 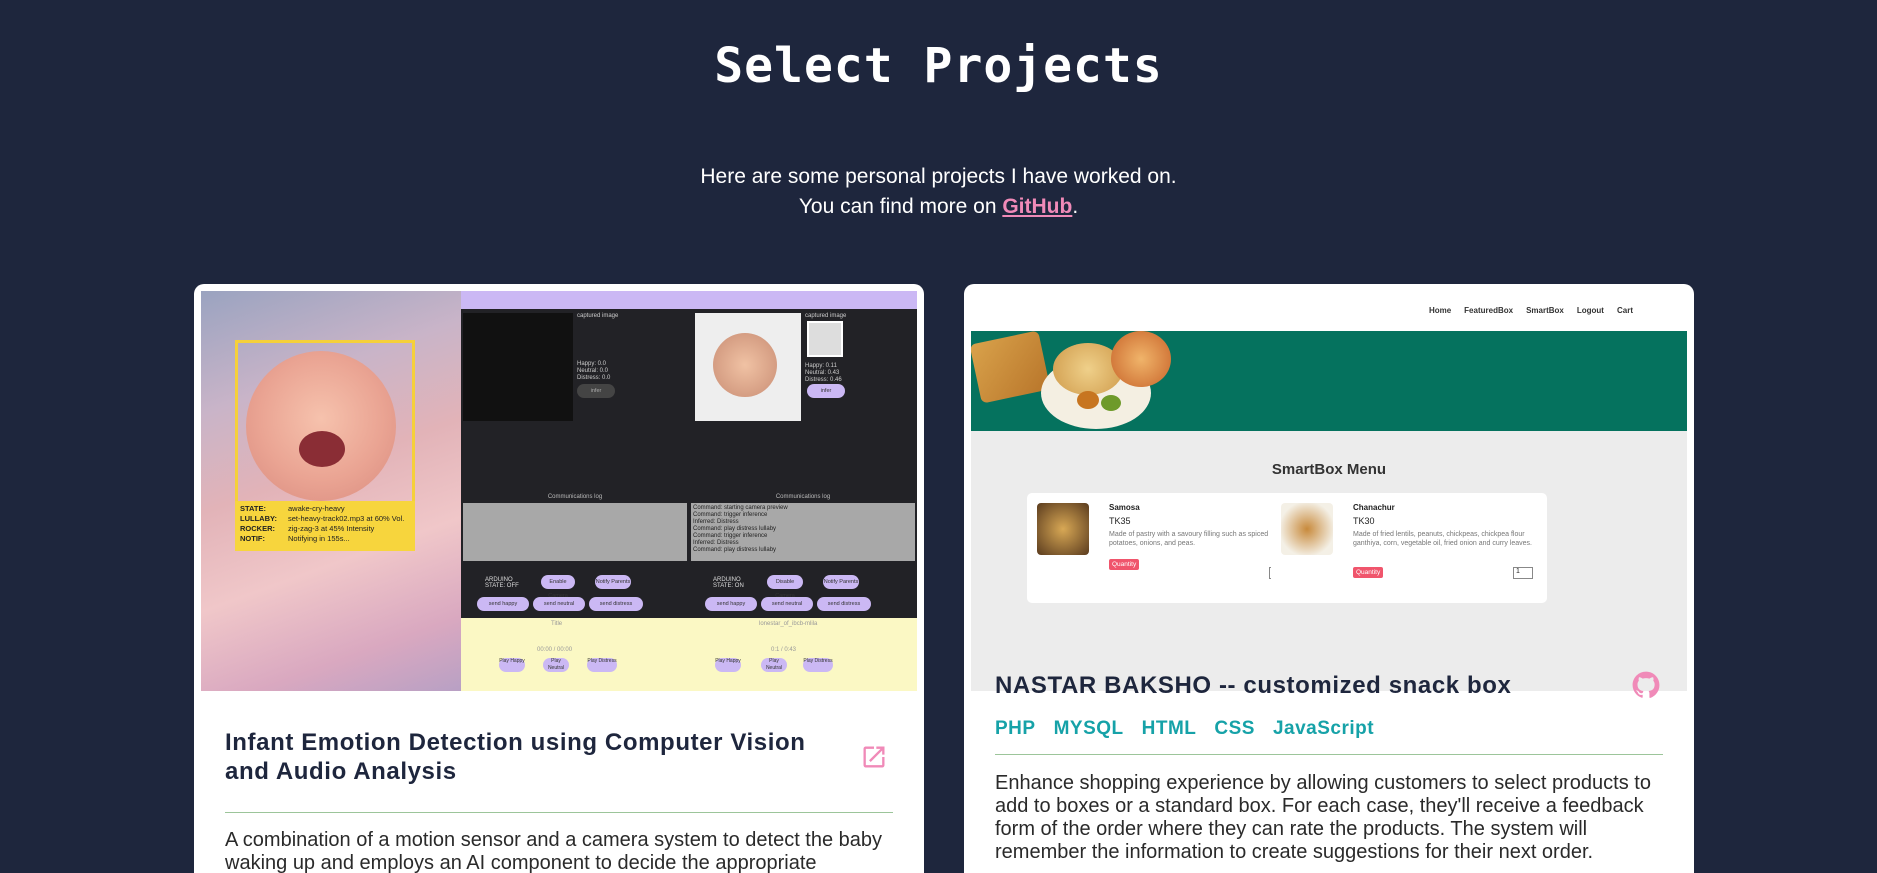 I want to click on enable-camera-button: Enable Camera, so click(x=558, y=587).